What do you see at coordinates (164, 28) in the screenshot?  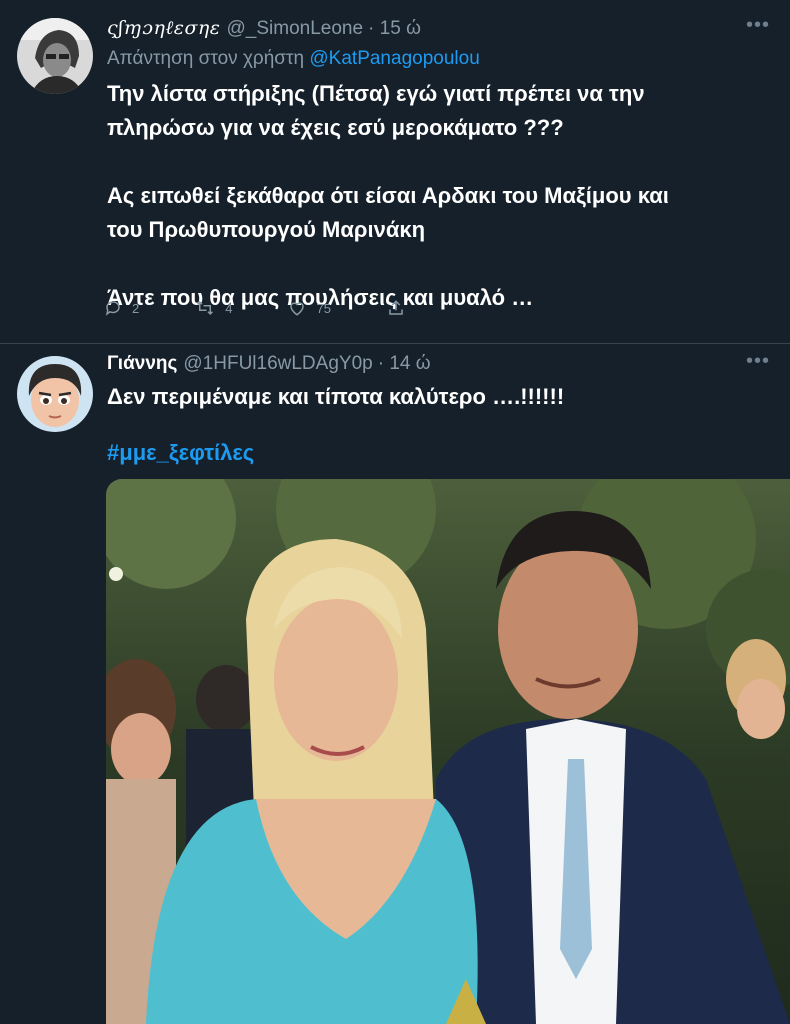 I see `display-name: ςʃɱɔηℓεσηε` at bounding box center [164, 28].